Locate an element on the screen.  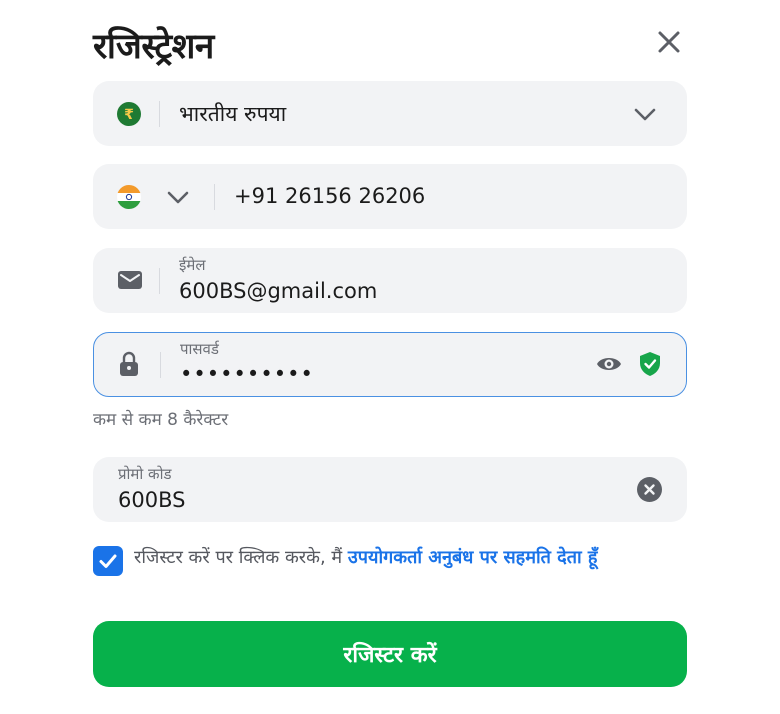
promo-label: प्रोमो कोड is located at coordinates (145, 474).